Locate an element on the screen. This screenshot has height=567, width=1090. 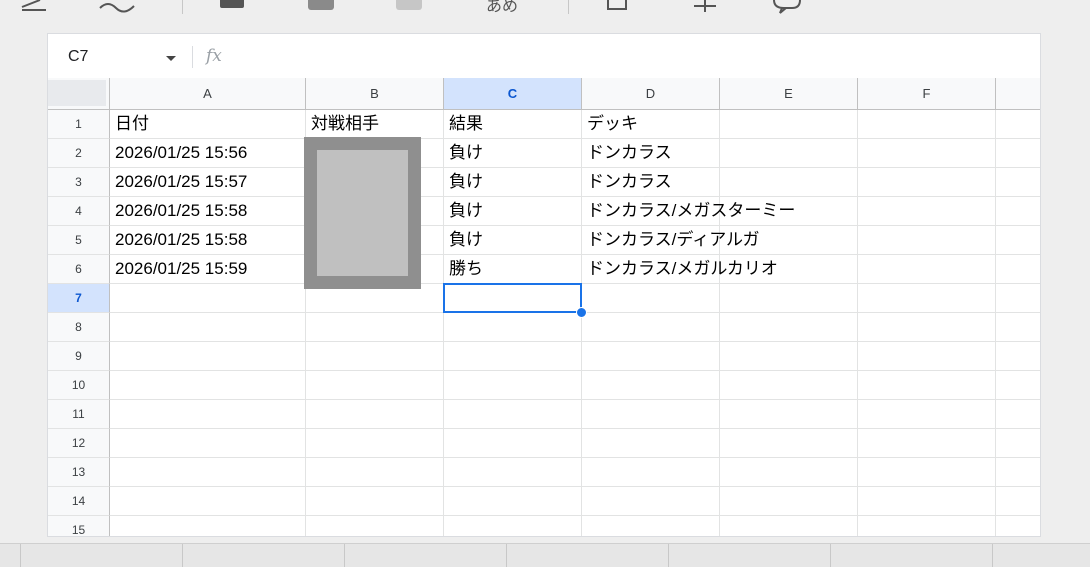
cell-a10 is located at coordinates (208, 385).